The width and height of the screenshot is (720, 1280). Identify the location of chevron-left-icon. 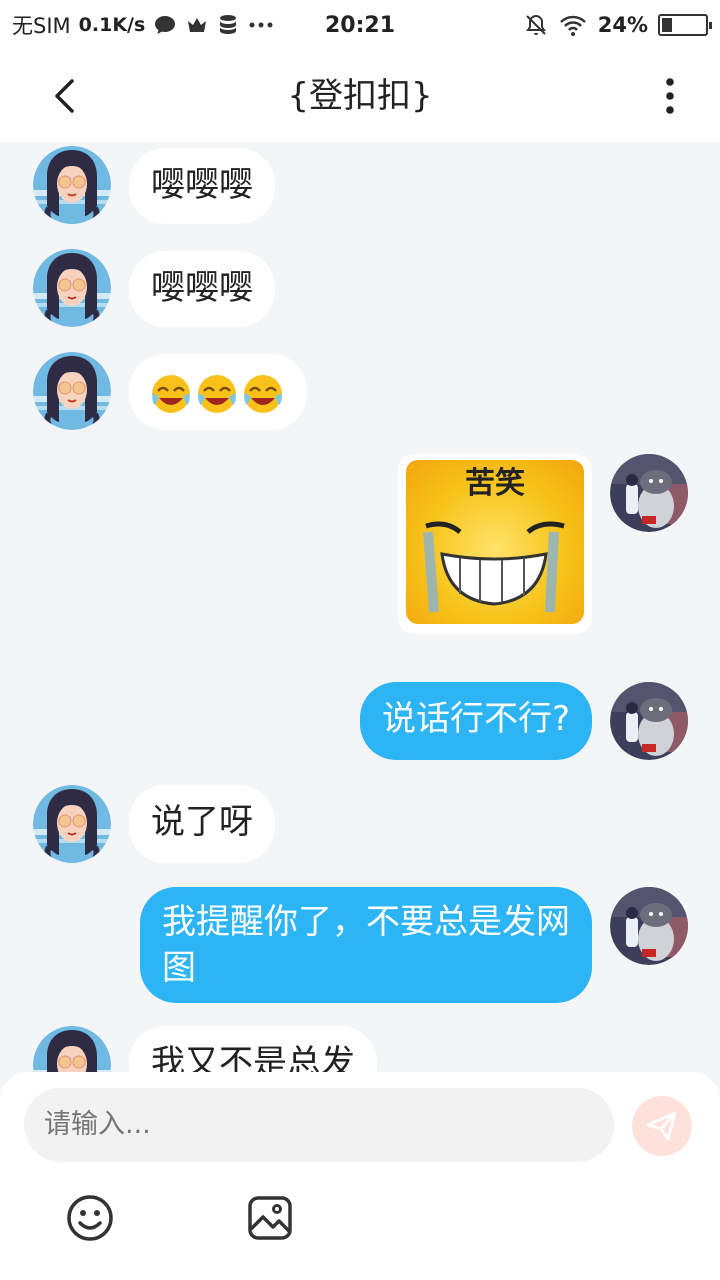
(64, 96).